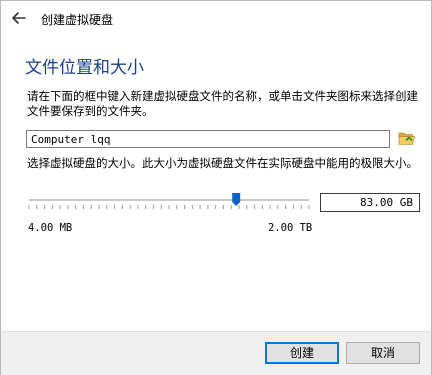 The height and width of the screenshot is (375, 432). I want to click on slider-min-label: 4.00 MB, so click(50, 228).